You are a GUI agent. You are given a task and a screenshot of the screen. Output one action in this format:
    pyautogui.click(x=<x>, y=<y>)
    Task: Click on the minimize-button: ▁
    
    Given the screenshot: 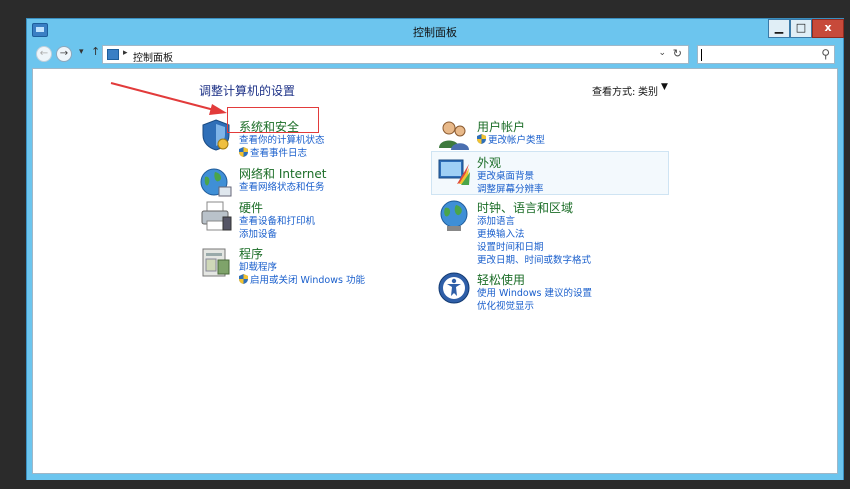 What is the action you would take?
    pyautogui.click(x=779, y=28)
    